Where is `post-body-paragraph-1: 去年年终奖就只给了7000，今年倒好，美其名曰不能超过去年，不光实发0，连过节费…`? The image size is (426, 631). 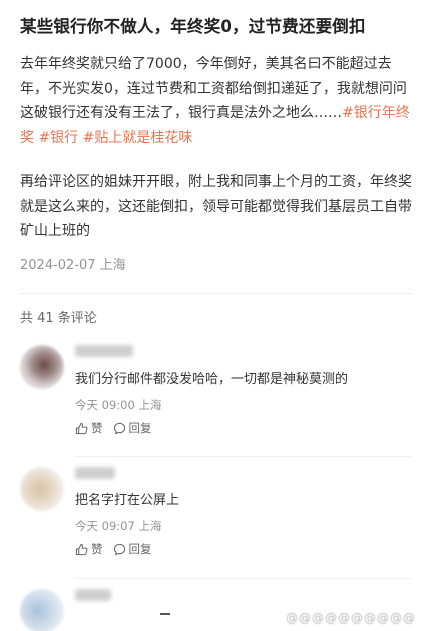 post-body-paragraph-1: 去年年终奖就只给了7000，今年倒好，美其名曰不能超过去年，不光实发0，连过节费… is located at coordinates (216, 101).